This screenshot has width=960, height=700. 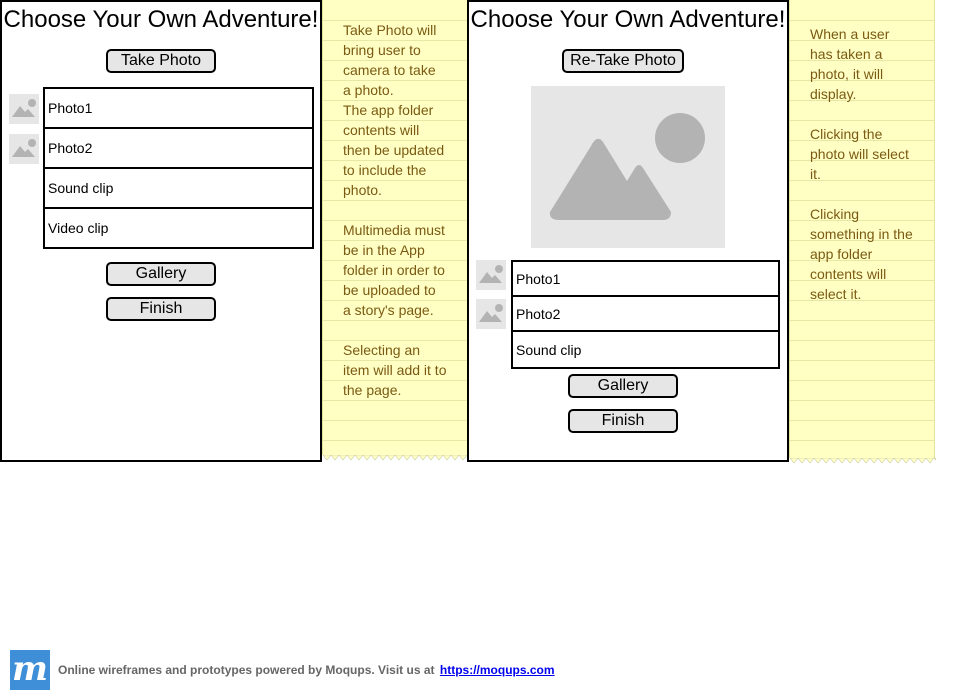 I want to click on photo-preview-image, so click(x=628, y=167).